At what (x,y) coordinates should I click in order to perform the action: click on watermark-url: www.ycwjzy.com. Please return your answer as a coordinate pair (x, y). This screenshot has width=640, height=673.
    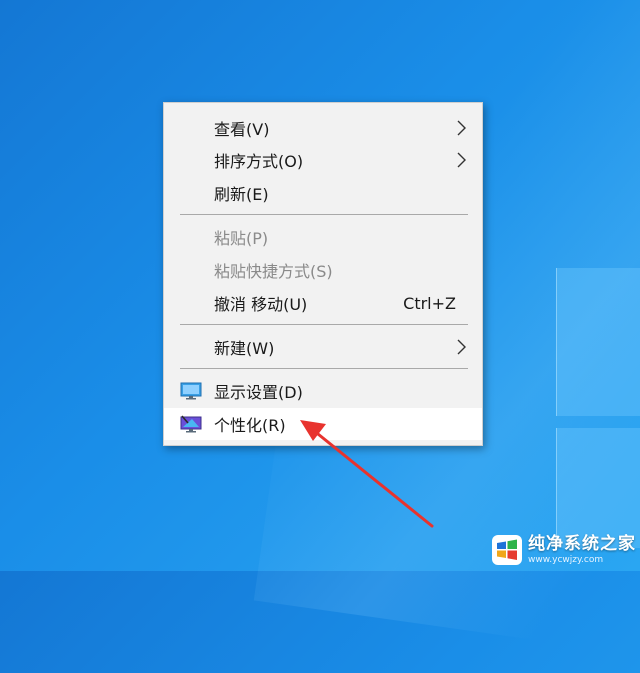
    Looking at the image, I should click on (566, 559).